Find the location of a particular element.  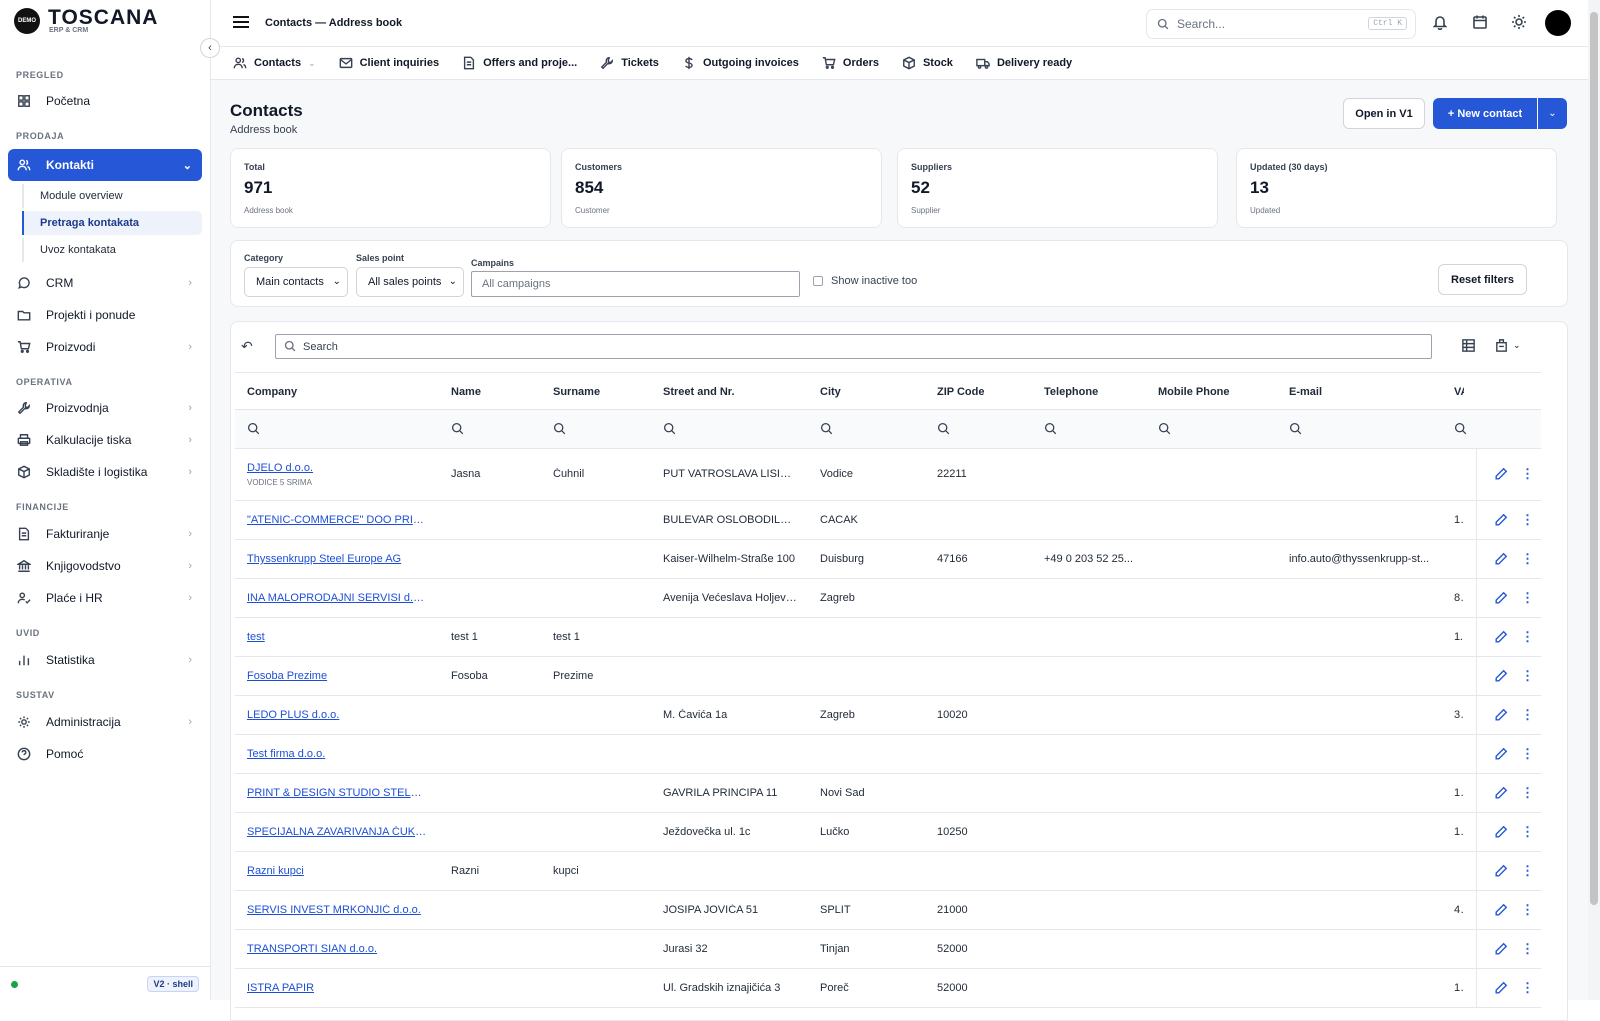

sidebar-item-administracija: Administracija › is located at coordinates (105, 722).